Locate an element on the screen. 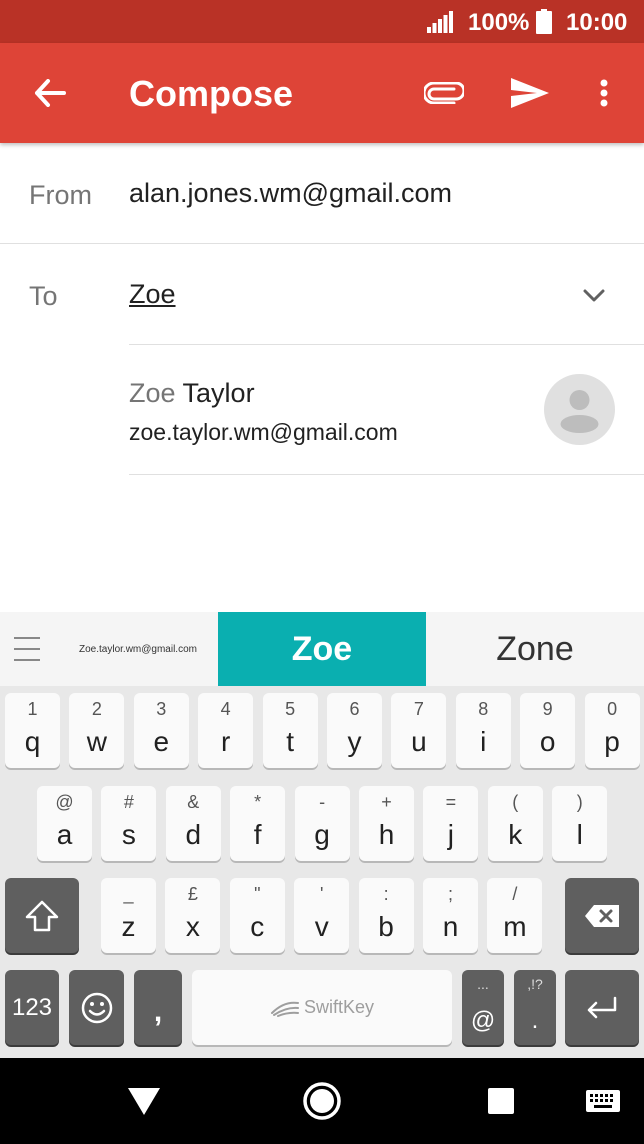 Image resolution: width=644 pixels, height=1144 pixels. backspace-key is located at coordinates (602, 915).